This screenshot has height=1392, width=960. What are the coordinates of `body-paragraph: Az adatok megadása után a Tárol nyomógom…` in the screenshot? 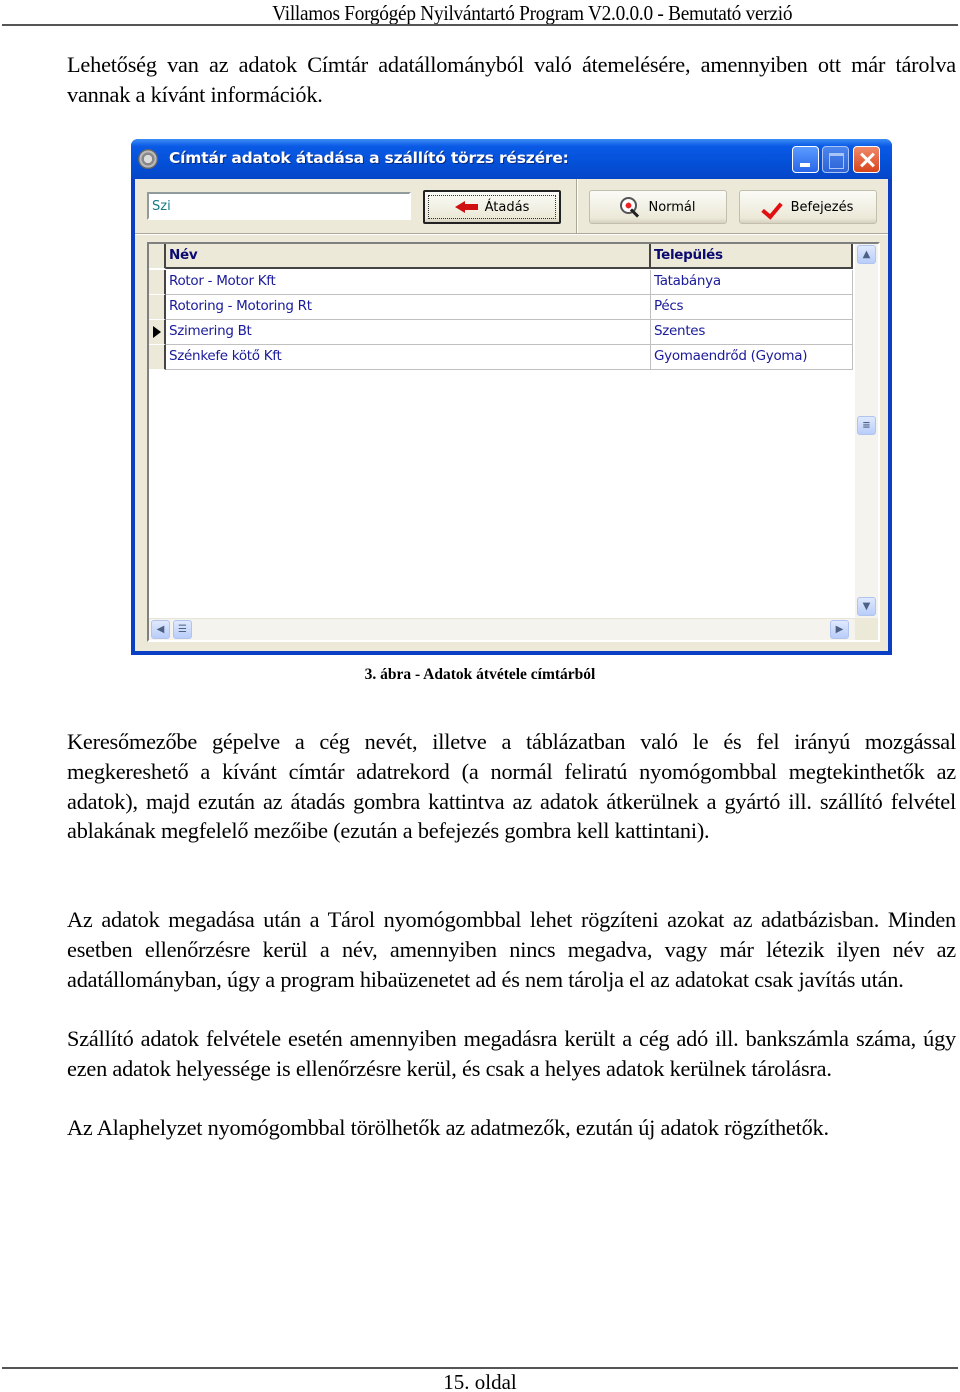 It's located at (511, 949).